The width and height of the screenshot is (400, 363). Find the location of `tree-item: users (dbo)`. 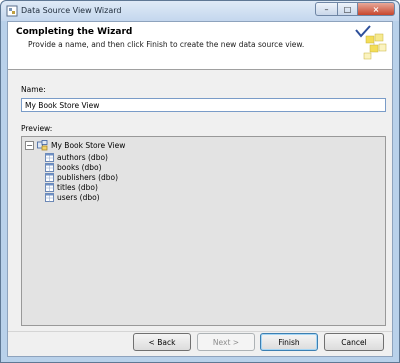

tree-item: users (dbo) is located at coordinates (72, 197).